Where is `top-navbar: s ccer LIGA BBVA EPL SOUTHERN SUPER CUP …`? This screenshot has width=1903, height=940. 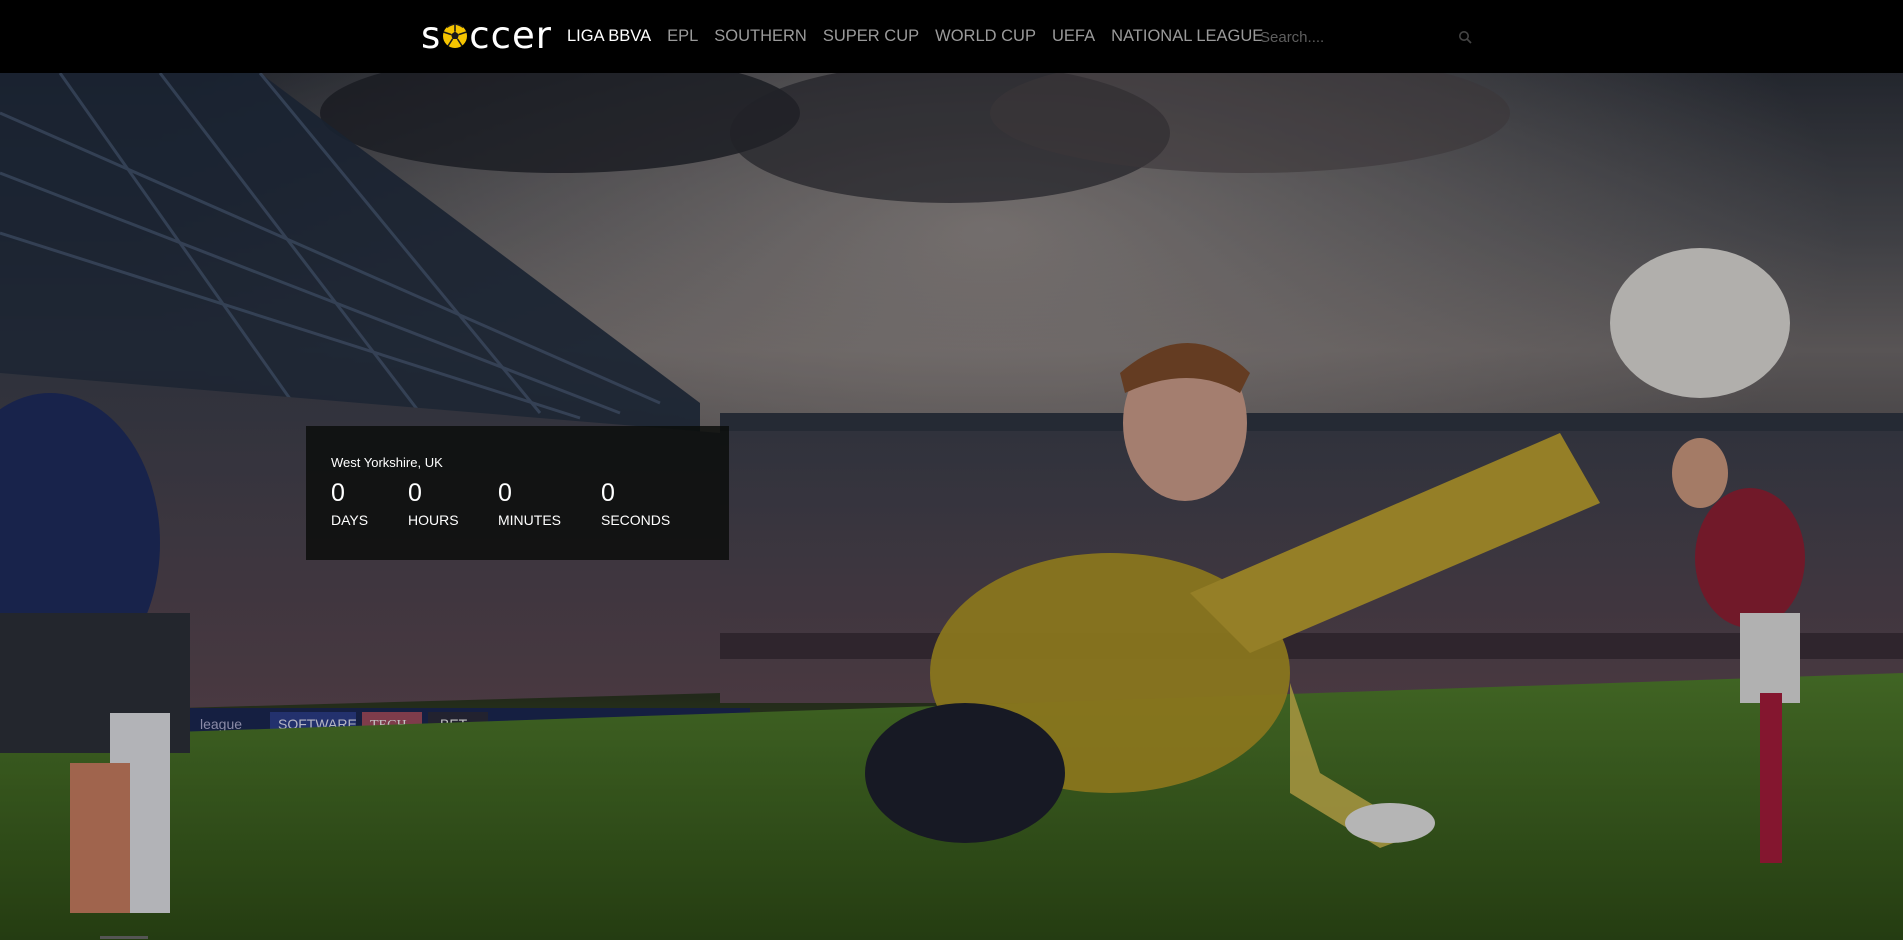 top-navbar: s ccer LIGA BBVA EPL SOUTHERN SUPER CUP … is located at coordinates (951, 36).